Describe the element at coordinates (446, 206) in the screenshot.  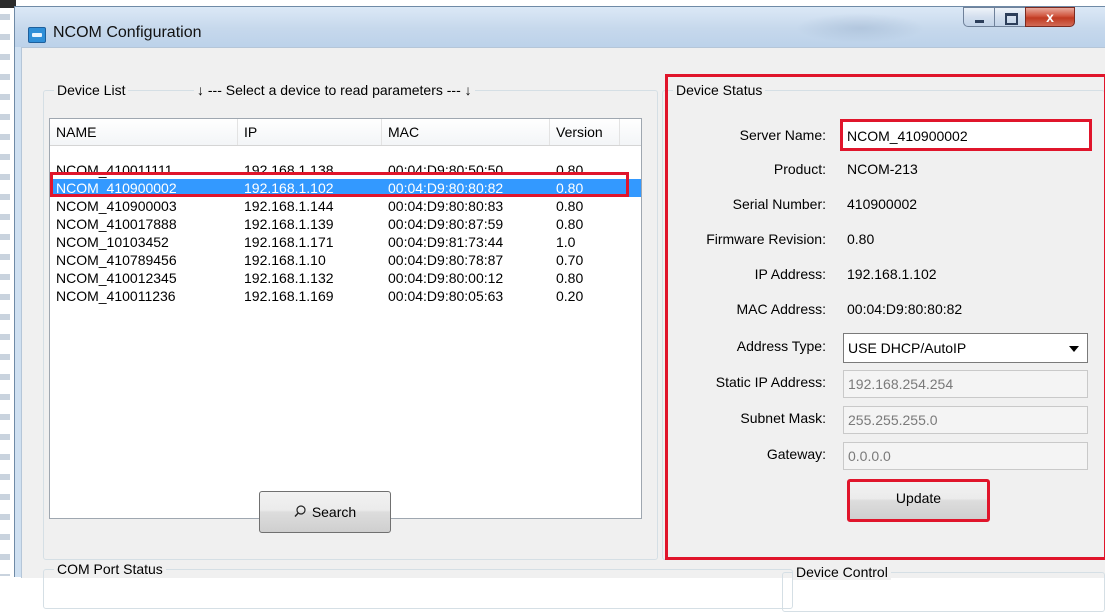
I see `cell-mac: 00:04:D9:80:80:83` at that location.